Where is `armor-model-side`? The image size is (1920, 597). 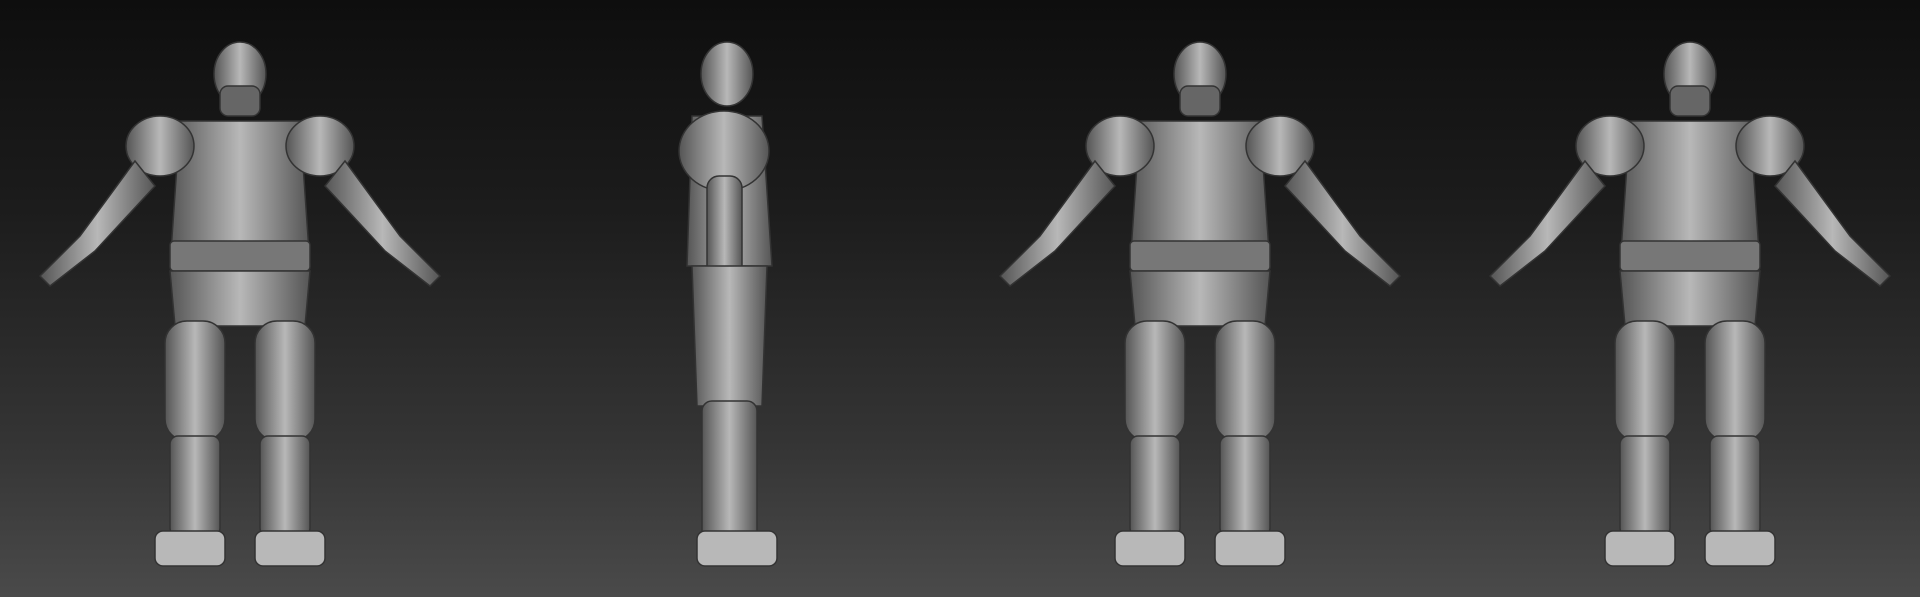 armor-model-side is located at coordinates (728, 304).